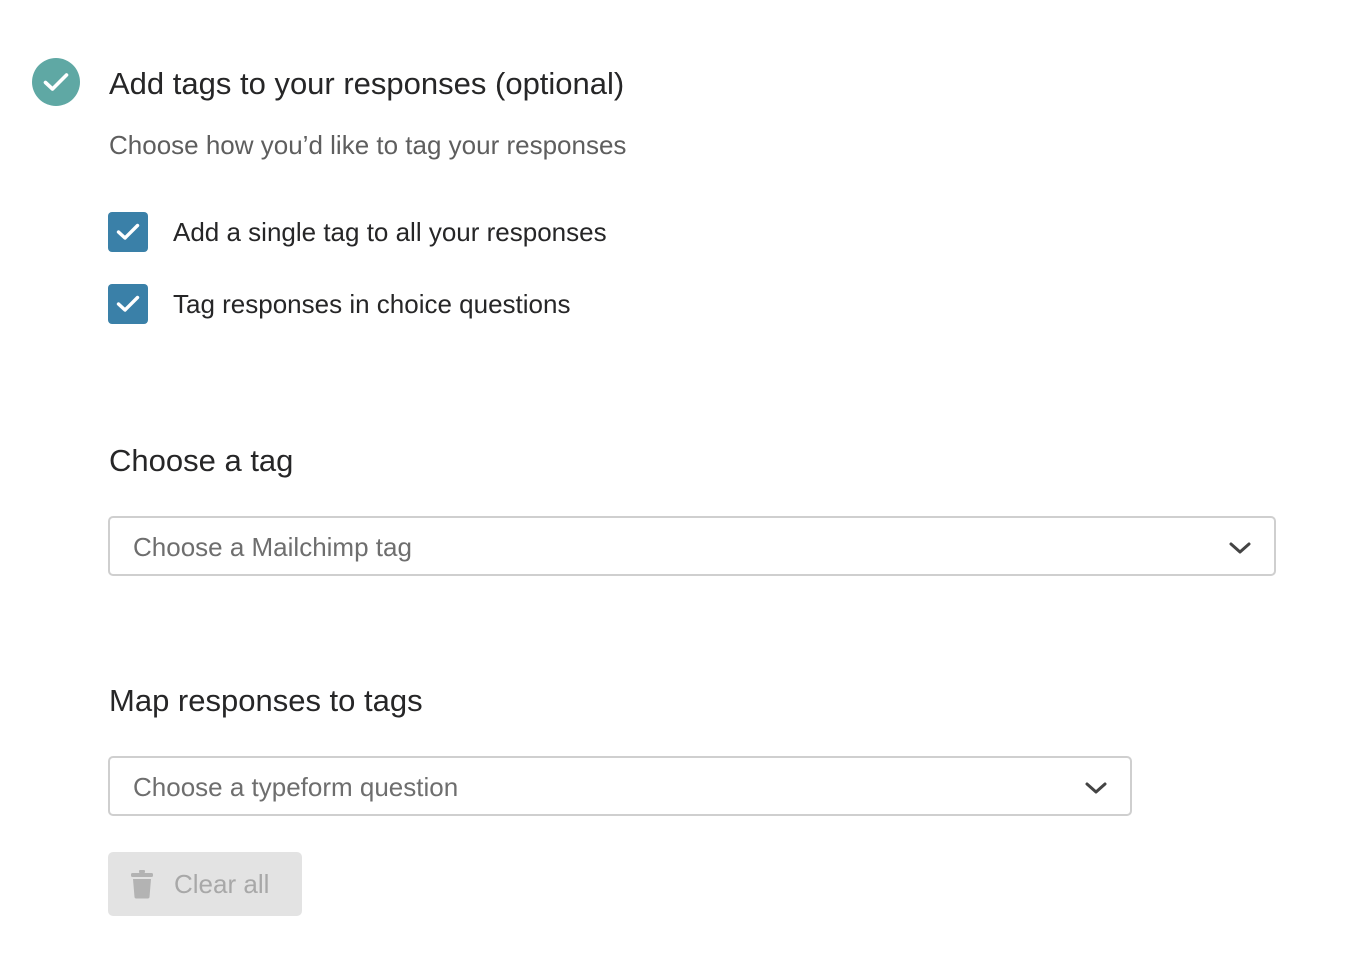 This screenshot has height=976, width=1370. I want to click on mailchimp-tag-placeholder: Choose a Mailchimp tag, so click(272, 547).